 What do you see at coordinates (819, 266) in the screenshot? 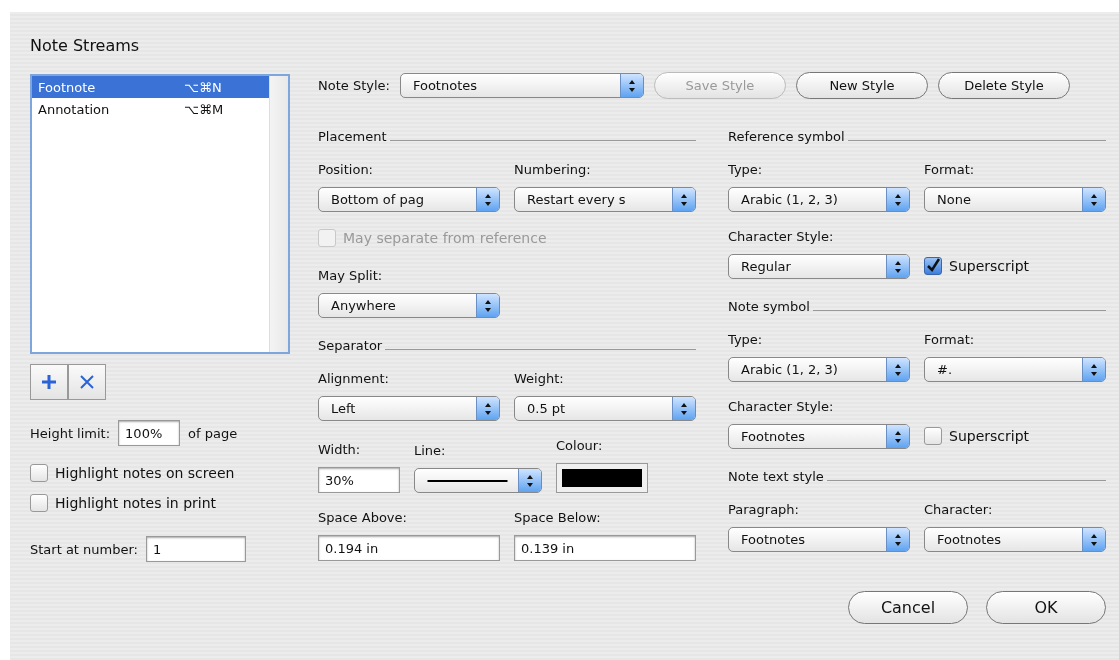
I see `popup-button: Regular` at bounding box center [819, 266].